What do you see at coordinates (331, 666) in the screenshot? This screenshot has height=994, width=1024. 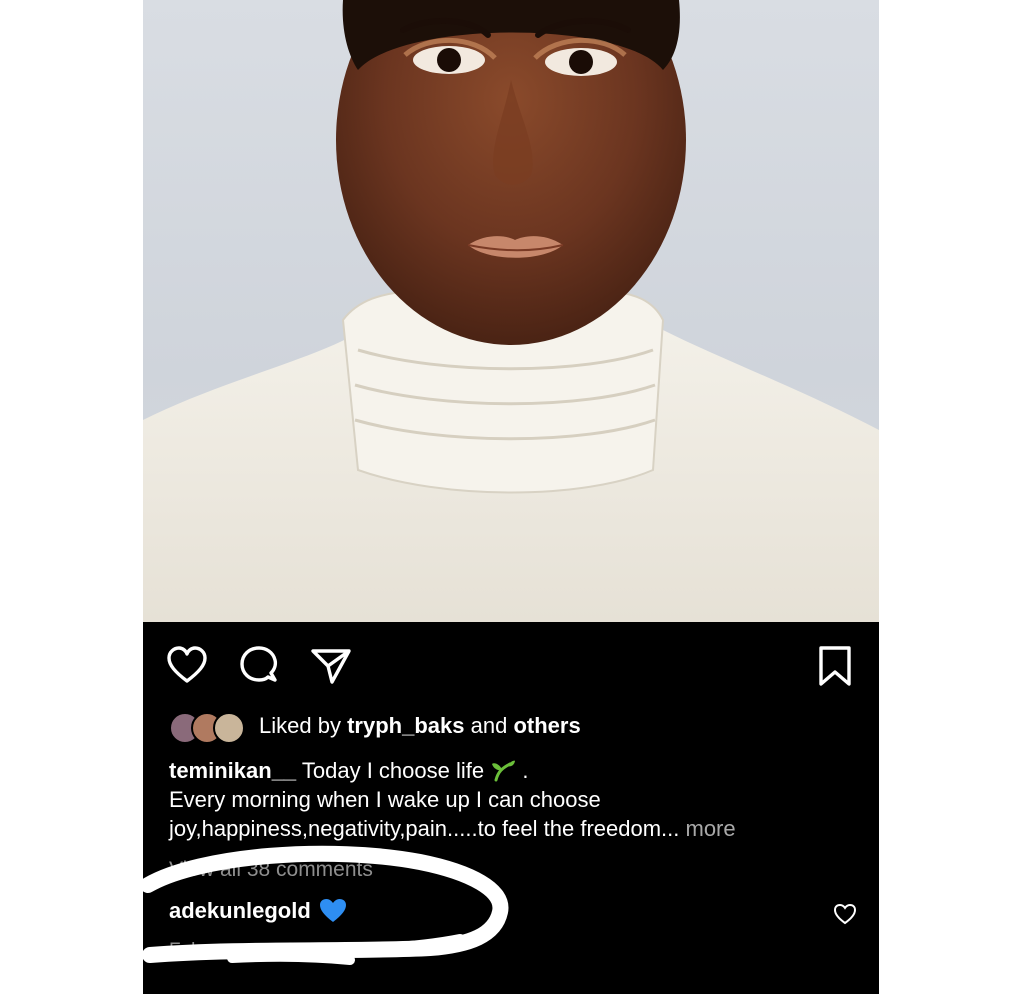 I see `paper-plane-icon` at bounding box center [331, 666].